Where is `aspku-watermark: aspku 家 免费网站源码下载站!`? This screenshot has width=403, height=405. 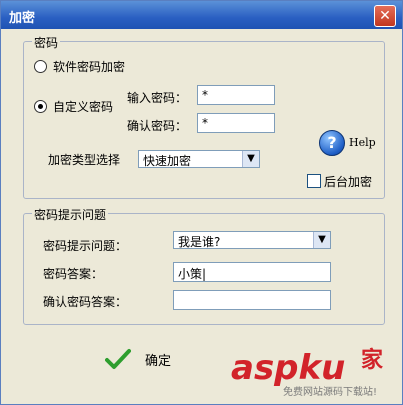 aspku-watermark: aspku 家 免费网站源码下载站! is located at coordinates (307, 372).